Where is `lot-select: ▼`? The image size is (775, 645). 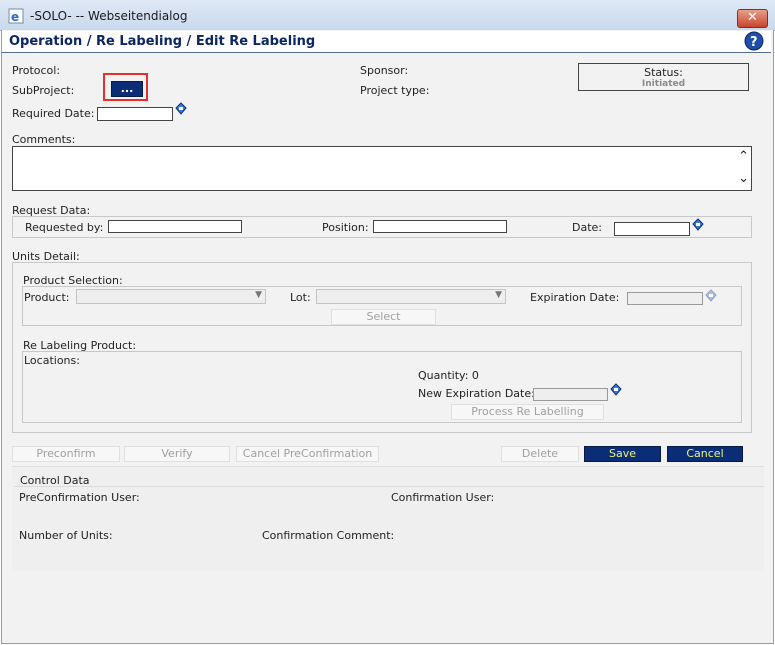 lot-select: ▼ is located at coordinates (411, 296).